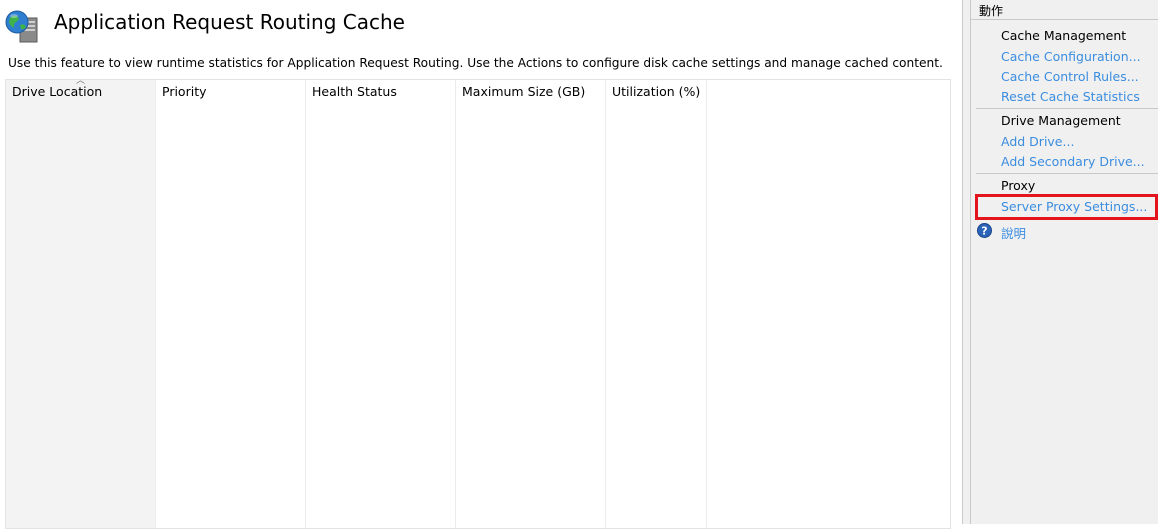 This screenshot has width=1158, height=529. What do you see at coordinates (1064, 10) in the screenshot?
I see `actions-header: 動作` at bounding box center [1064, 10].